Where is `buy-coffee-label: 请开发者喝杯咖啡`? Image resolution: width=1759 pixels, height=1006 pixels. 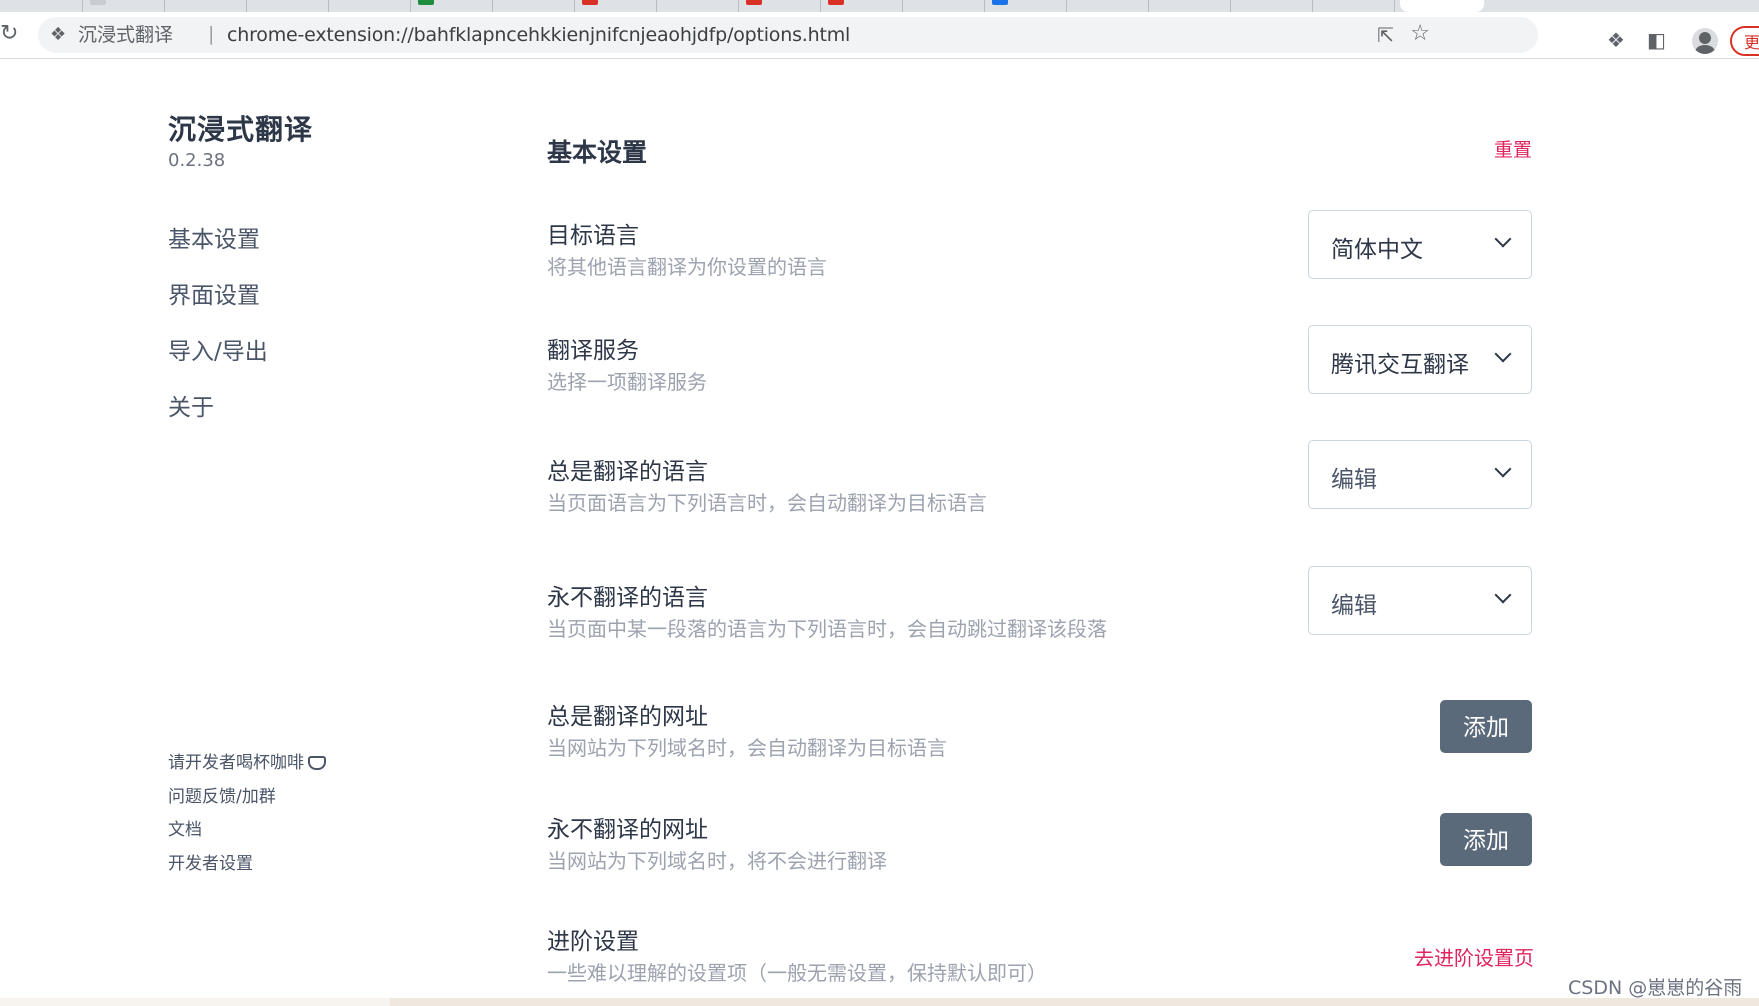 buy-coffee-label: 请开发者喝杯咖啡 is located at coordinates (236, 763).